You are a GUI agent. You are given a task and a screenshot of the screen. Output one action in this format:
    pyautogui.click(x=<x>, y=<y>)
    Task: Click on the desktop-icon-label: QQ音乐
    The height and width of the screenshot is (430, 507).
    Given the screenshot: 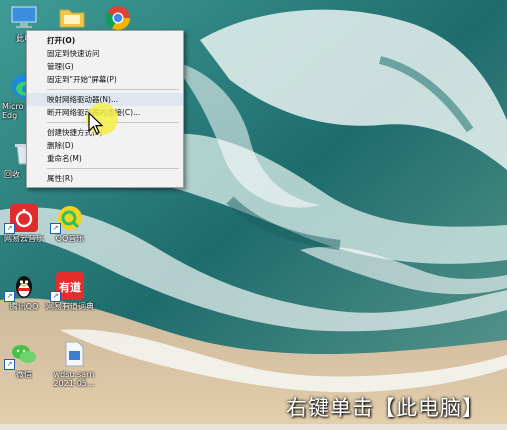 What is the action you would take?
    pyautogui.click(x=70, y=238)
    